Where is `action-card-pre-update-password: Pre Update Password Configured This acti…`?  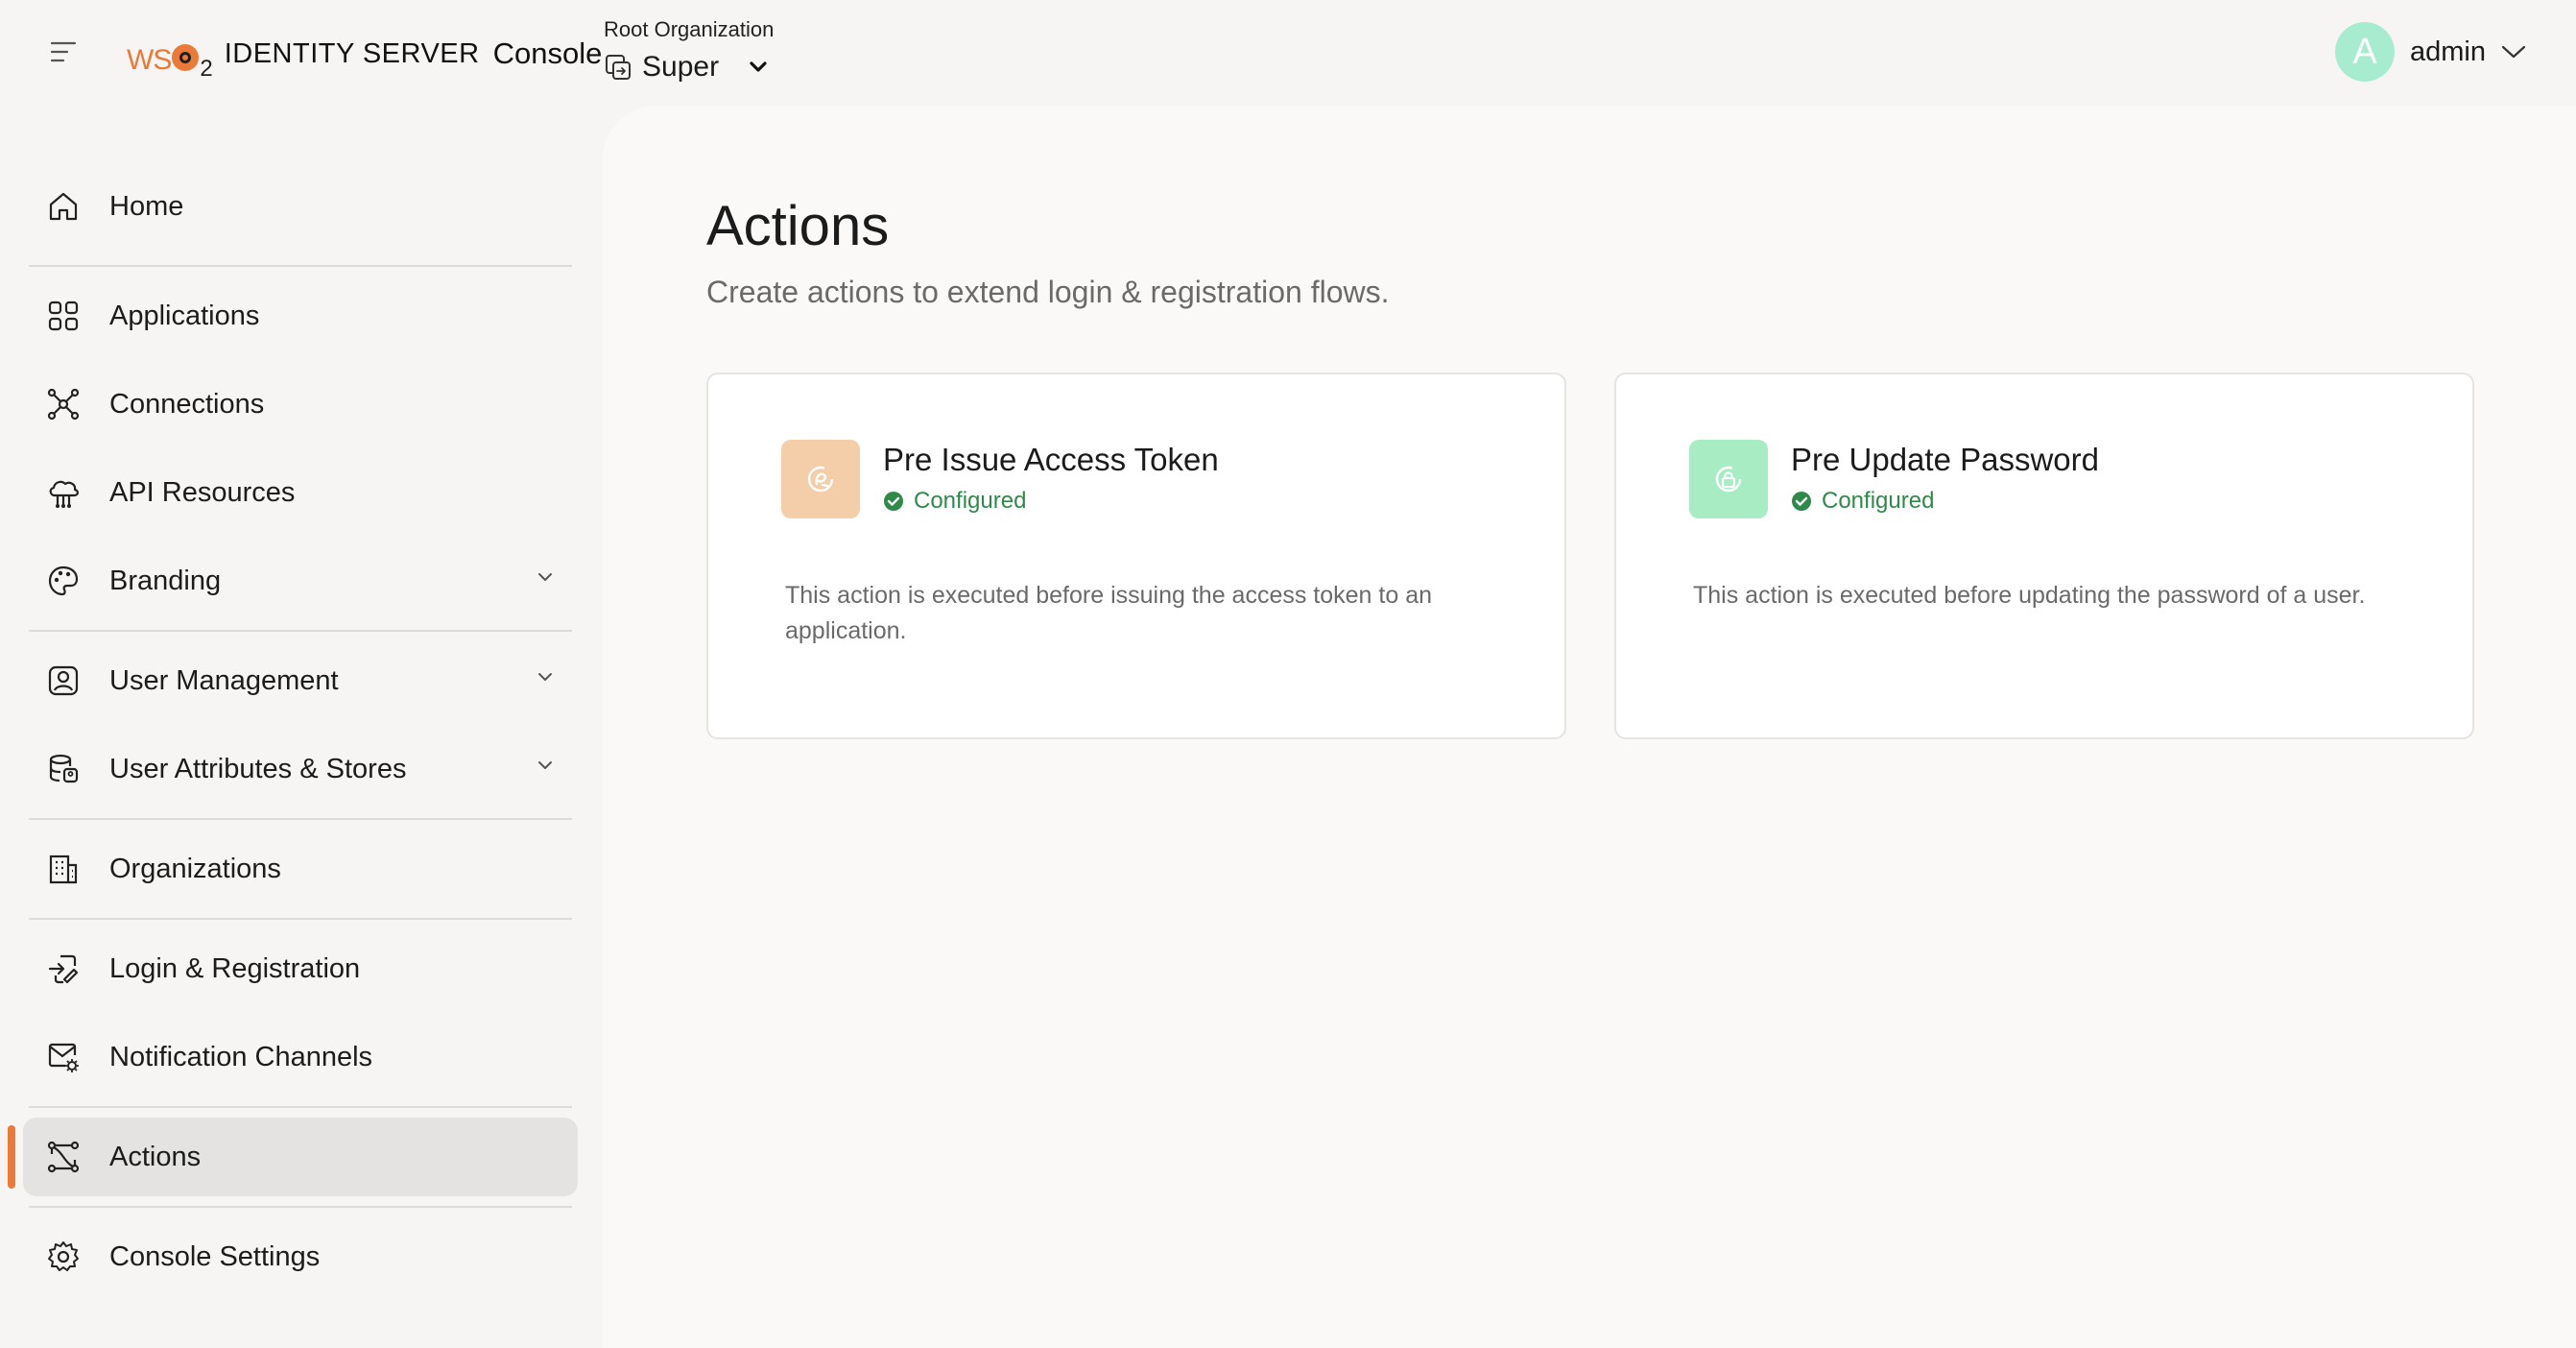 action-card-pre-update-password: Pre Update Password Configured This acti… is located at coordinates (2044, 556).